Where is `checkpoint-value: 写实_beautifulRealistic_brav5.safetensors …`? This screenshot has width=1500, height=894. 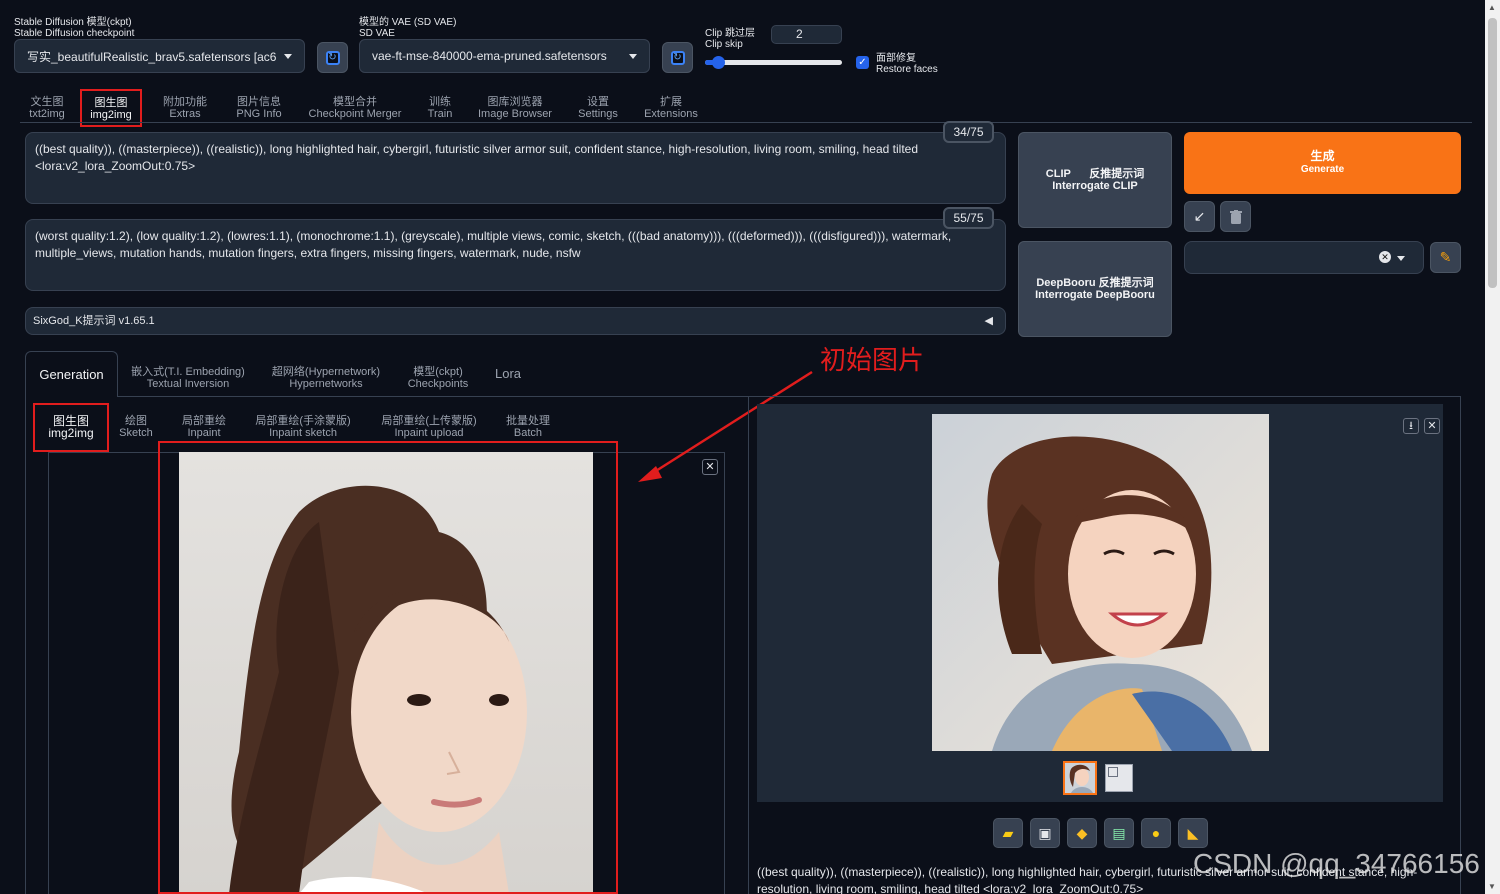 checkpoint-value: 写实_beautifulRealistic_brav5.safetensors … is located at coordinates (151, 56).